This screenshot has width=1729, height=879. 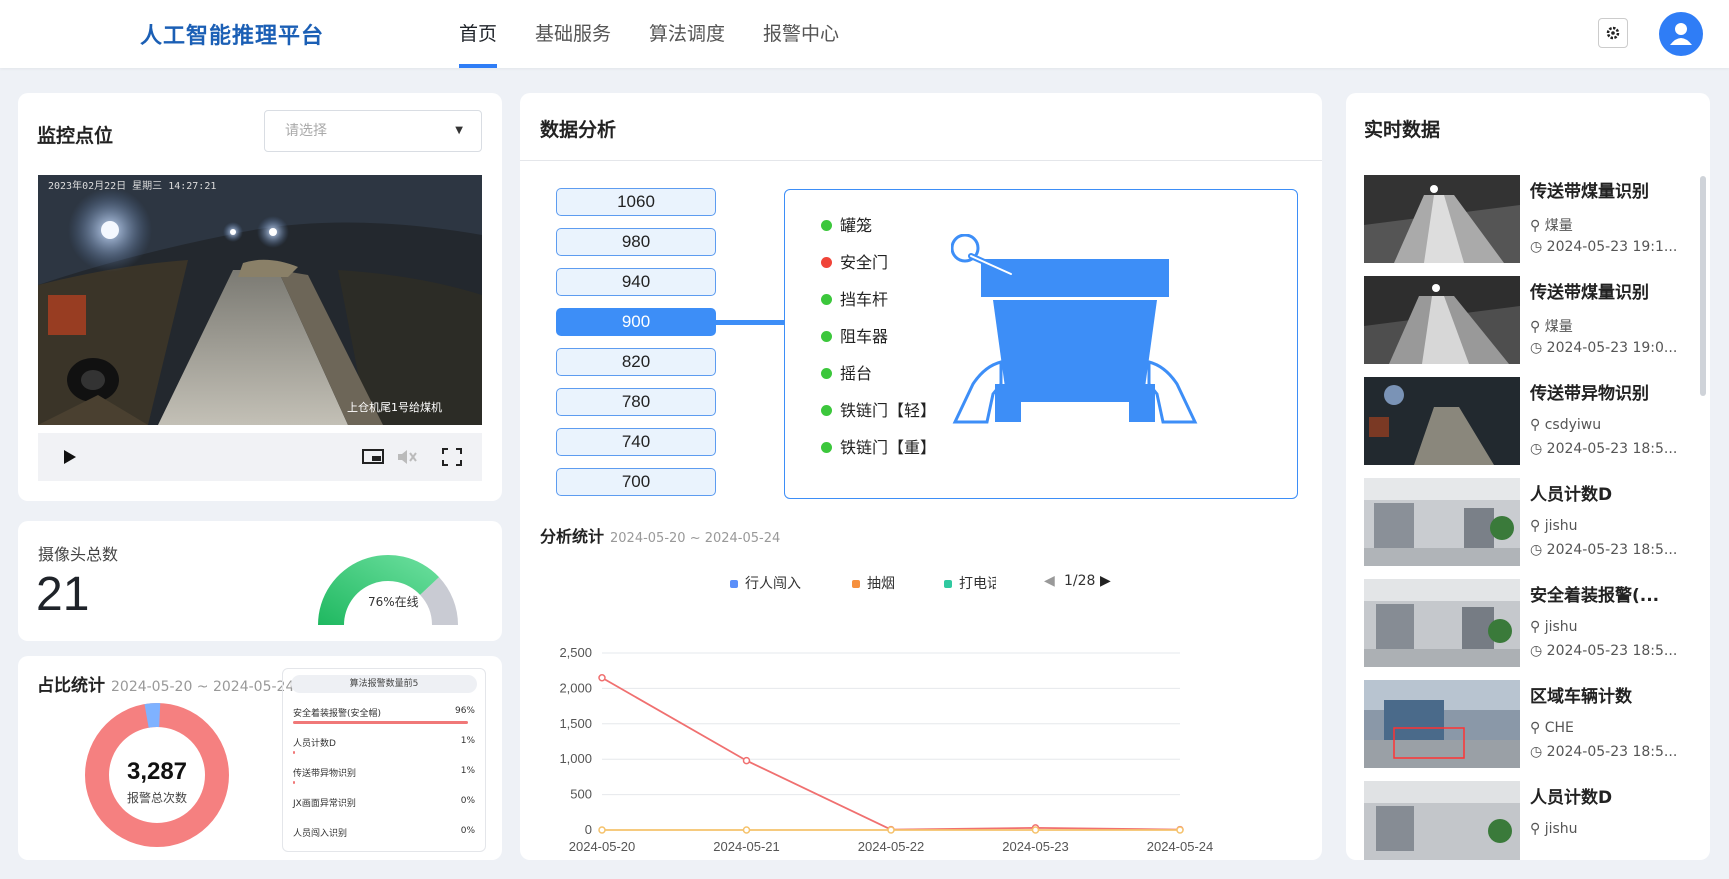 What do you see at coordinates (977, 584) in the screenshot?
I see `legend-label: 打电话` at bounding box center [977, 584].